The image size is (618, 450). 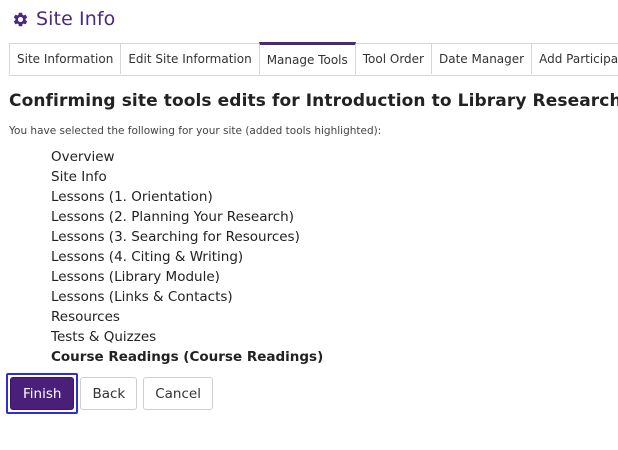 What do you see at coordinates (574, 58) in the screenshot?
I see `tab-add-participants: Add Participants` at bounding box center [574, 58].